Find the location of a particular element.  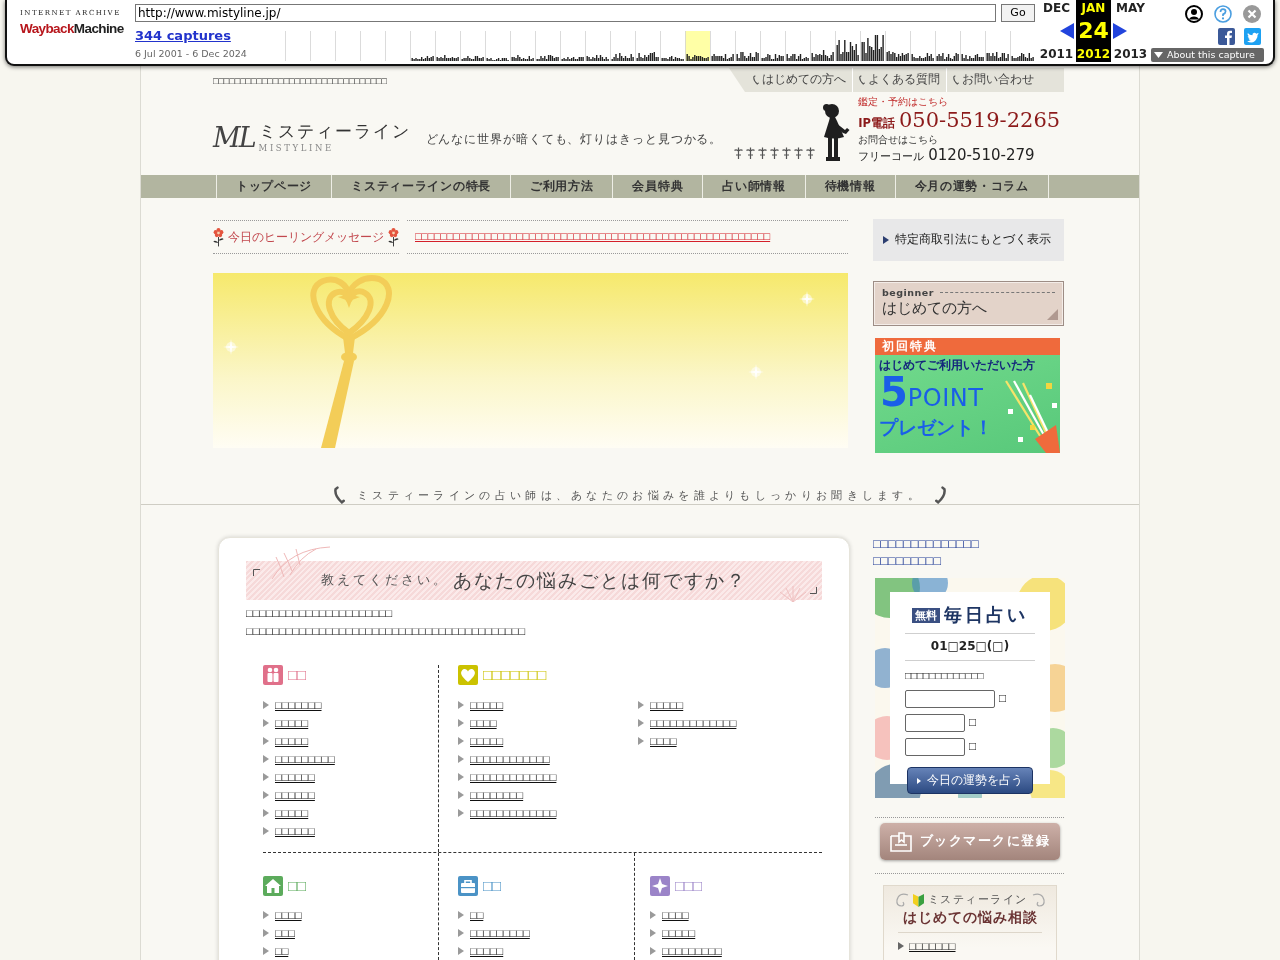

fortune-prompt: □□□□□□□□□□□□□ is located at coordinates (945, 676).